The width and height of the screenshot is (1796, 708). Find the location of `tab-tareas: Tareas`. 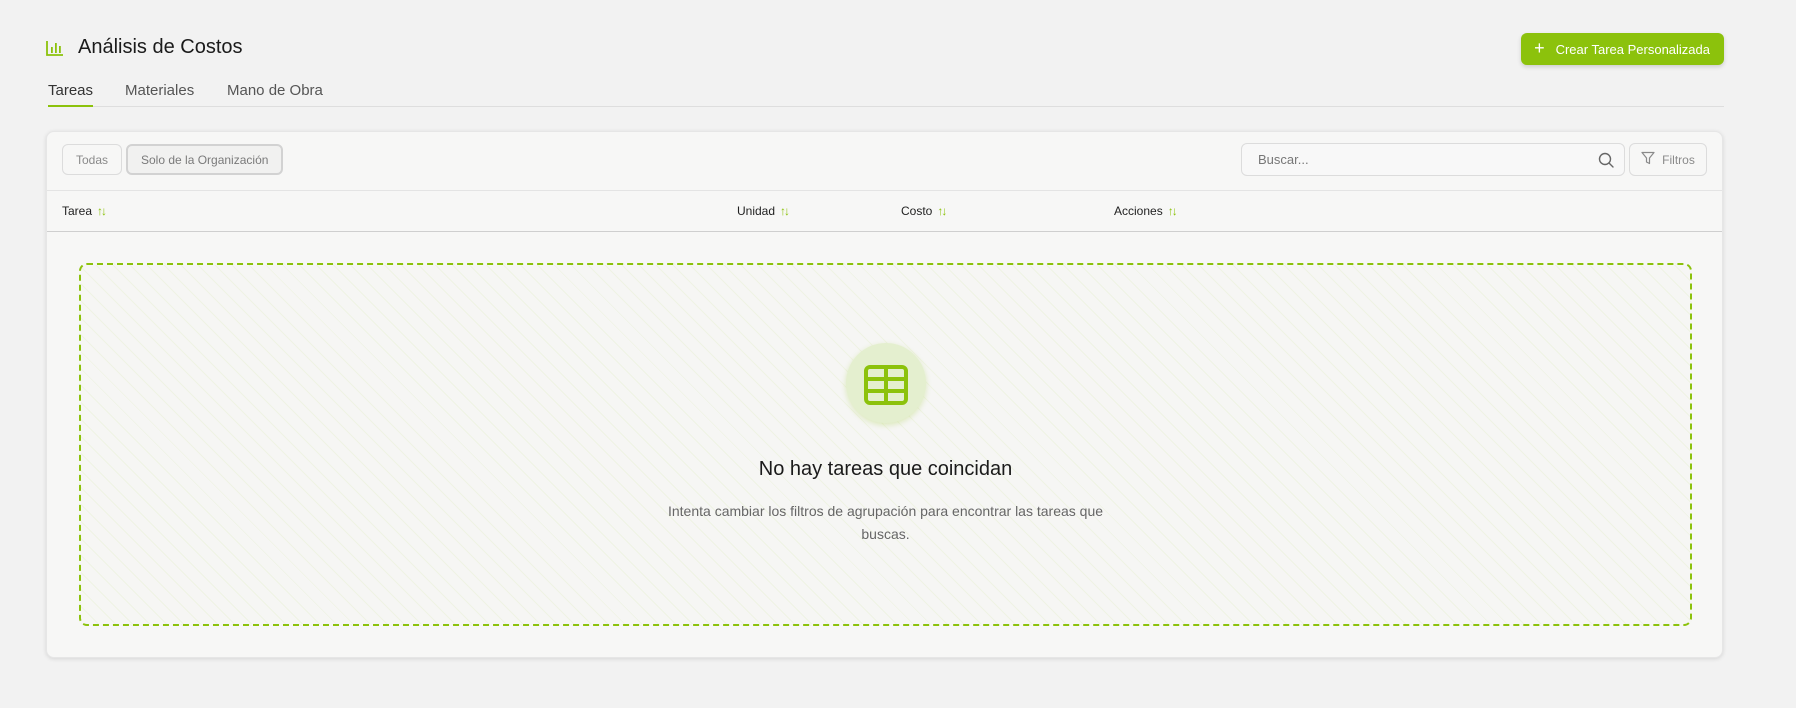

tab-tareas: Tareas is located at coordinates (71, 94).